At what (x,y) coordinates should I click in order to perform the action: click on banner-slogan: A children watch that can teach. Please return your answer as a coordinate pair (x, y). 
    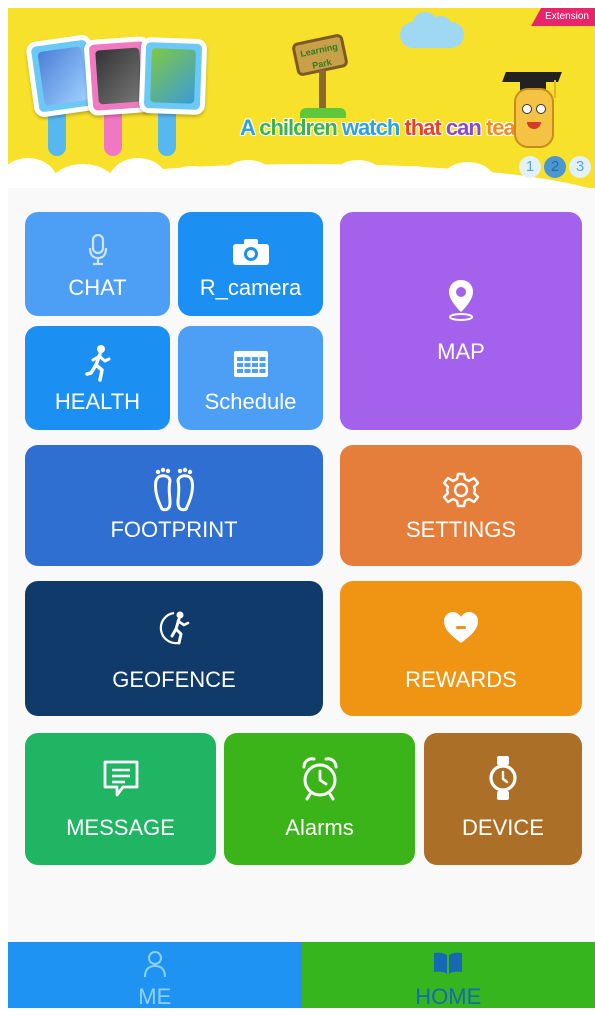
    Looking at the image, I should click on (389, 128).